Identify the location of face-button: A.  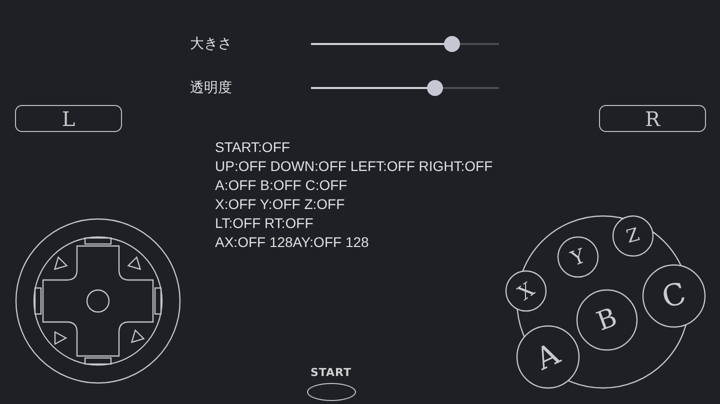
(548, 357).